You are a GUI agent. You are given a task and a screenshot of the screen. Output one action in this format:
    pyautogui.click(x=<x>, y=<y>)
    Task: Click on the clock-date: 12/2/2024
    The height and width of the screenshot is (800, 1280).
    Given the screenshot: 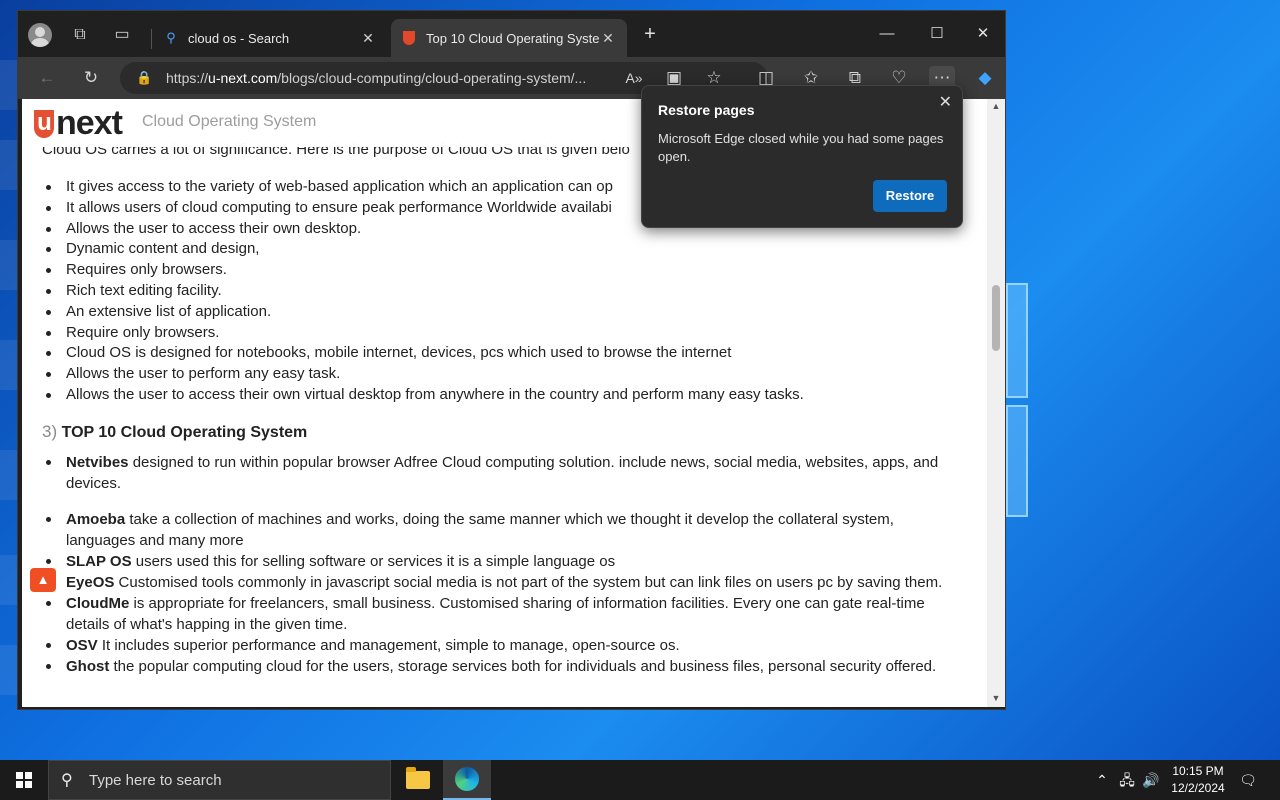 What is the action you would take?
    pyautogui.click(x=1198, y=788)
    